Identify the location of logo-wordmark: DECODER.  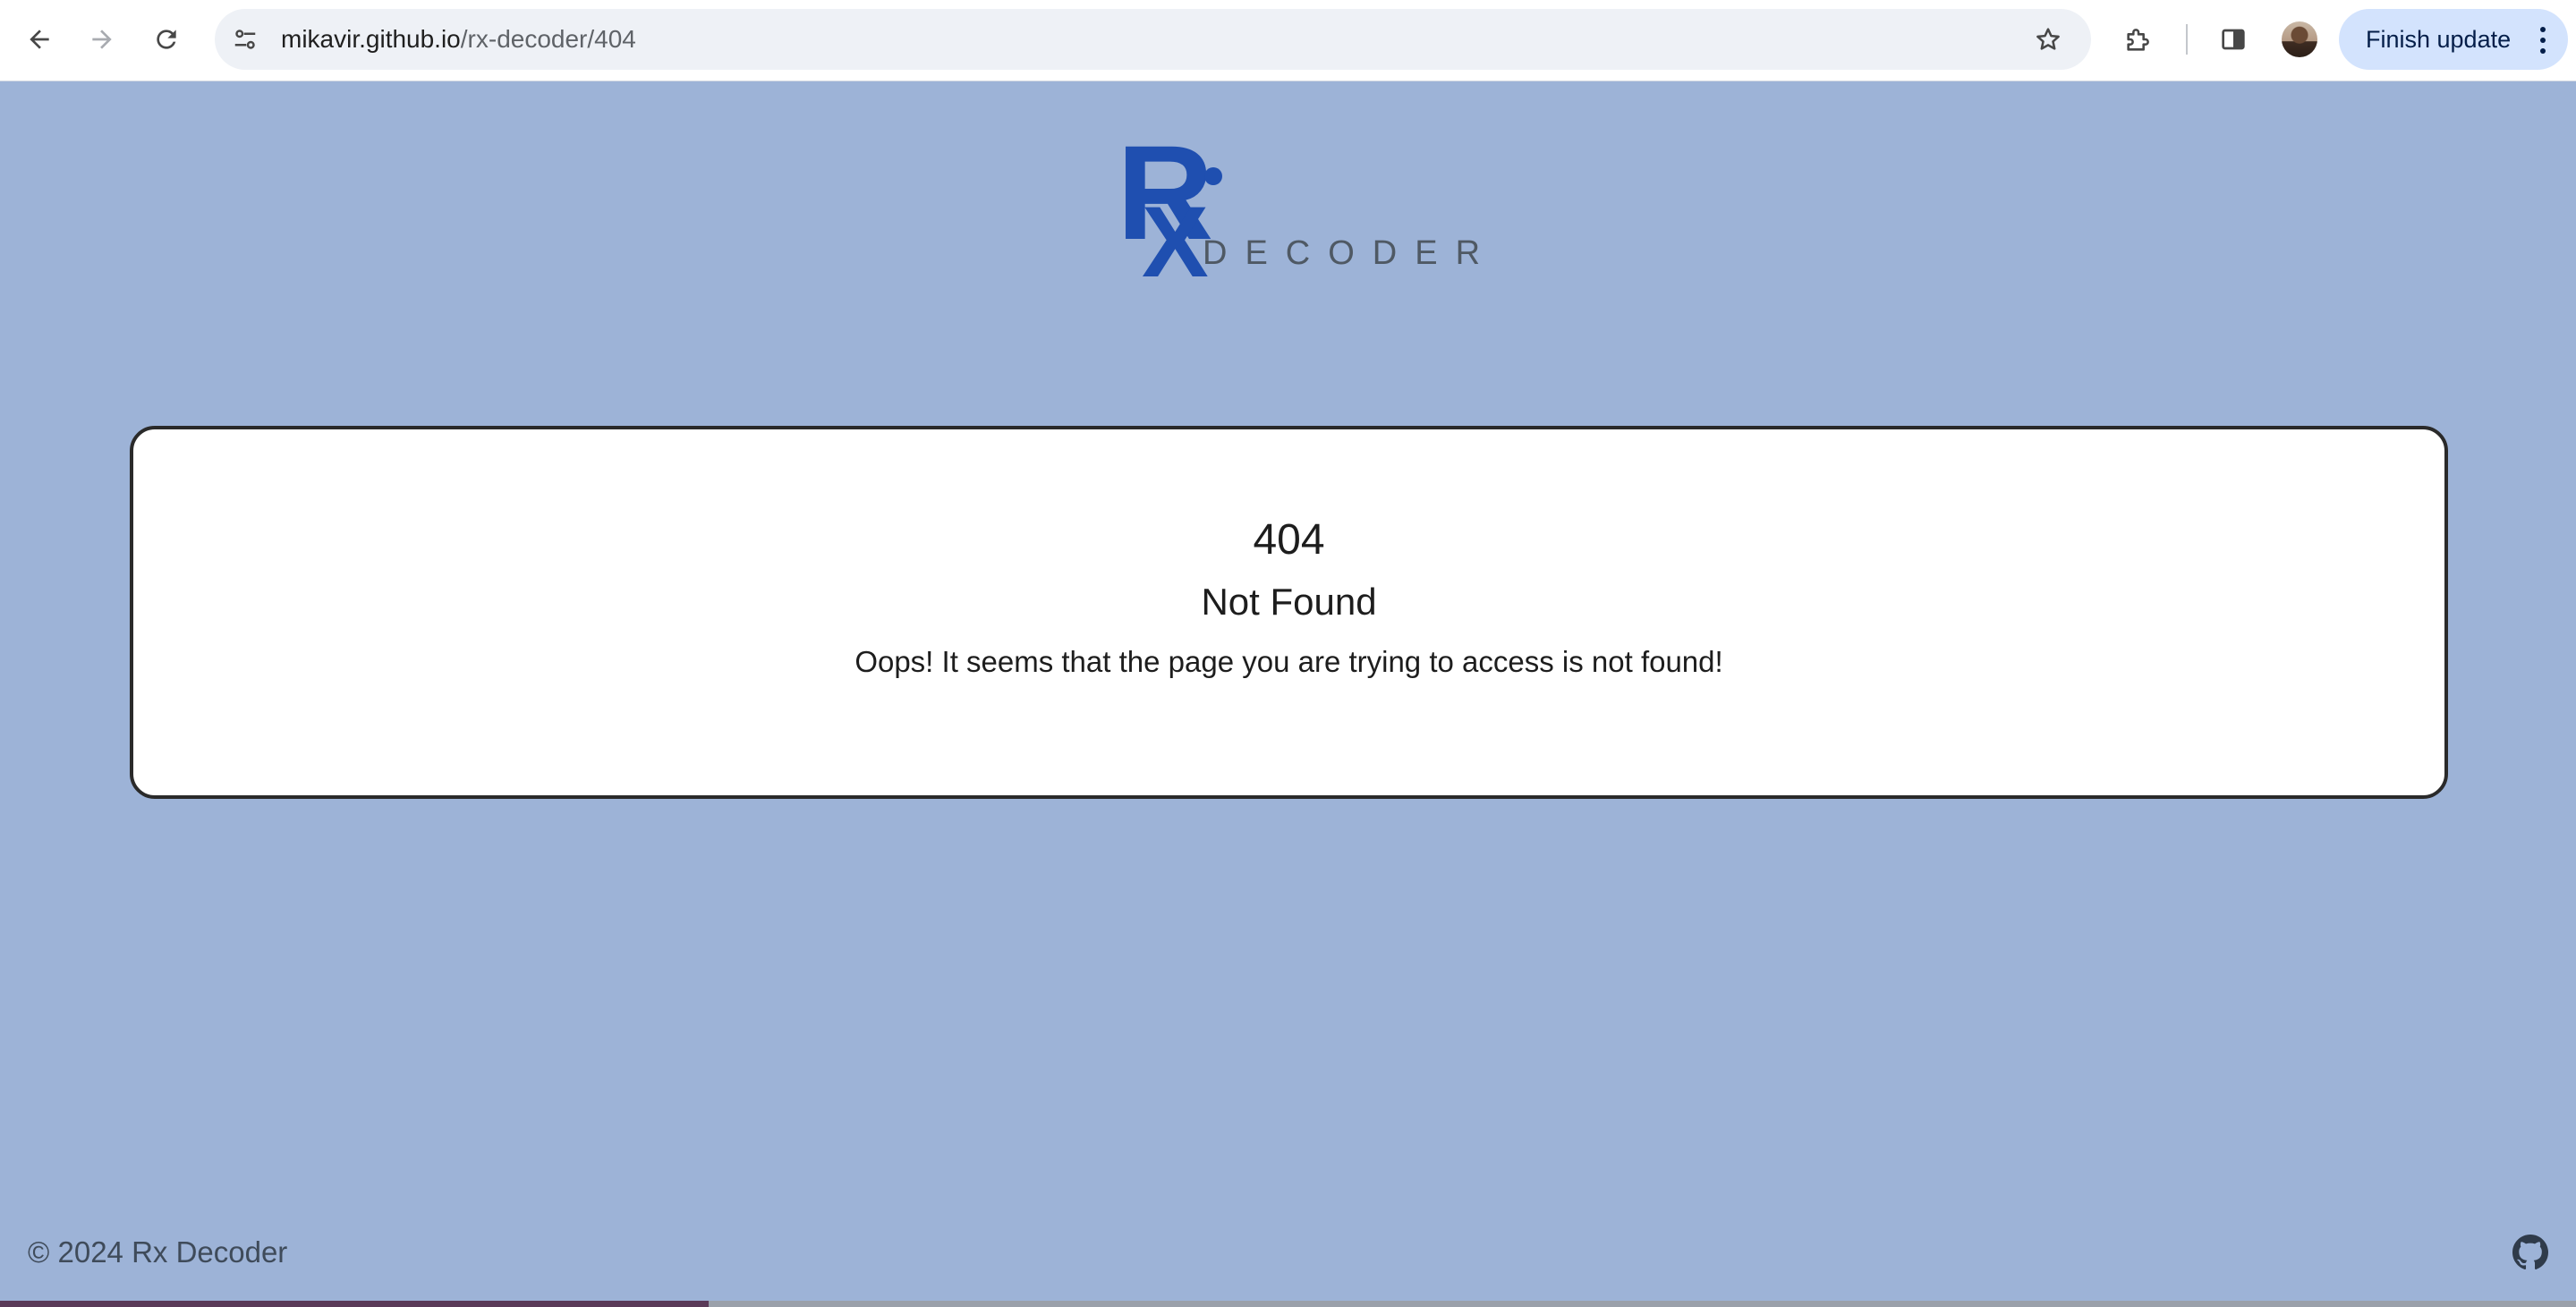
(1351, 253).